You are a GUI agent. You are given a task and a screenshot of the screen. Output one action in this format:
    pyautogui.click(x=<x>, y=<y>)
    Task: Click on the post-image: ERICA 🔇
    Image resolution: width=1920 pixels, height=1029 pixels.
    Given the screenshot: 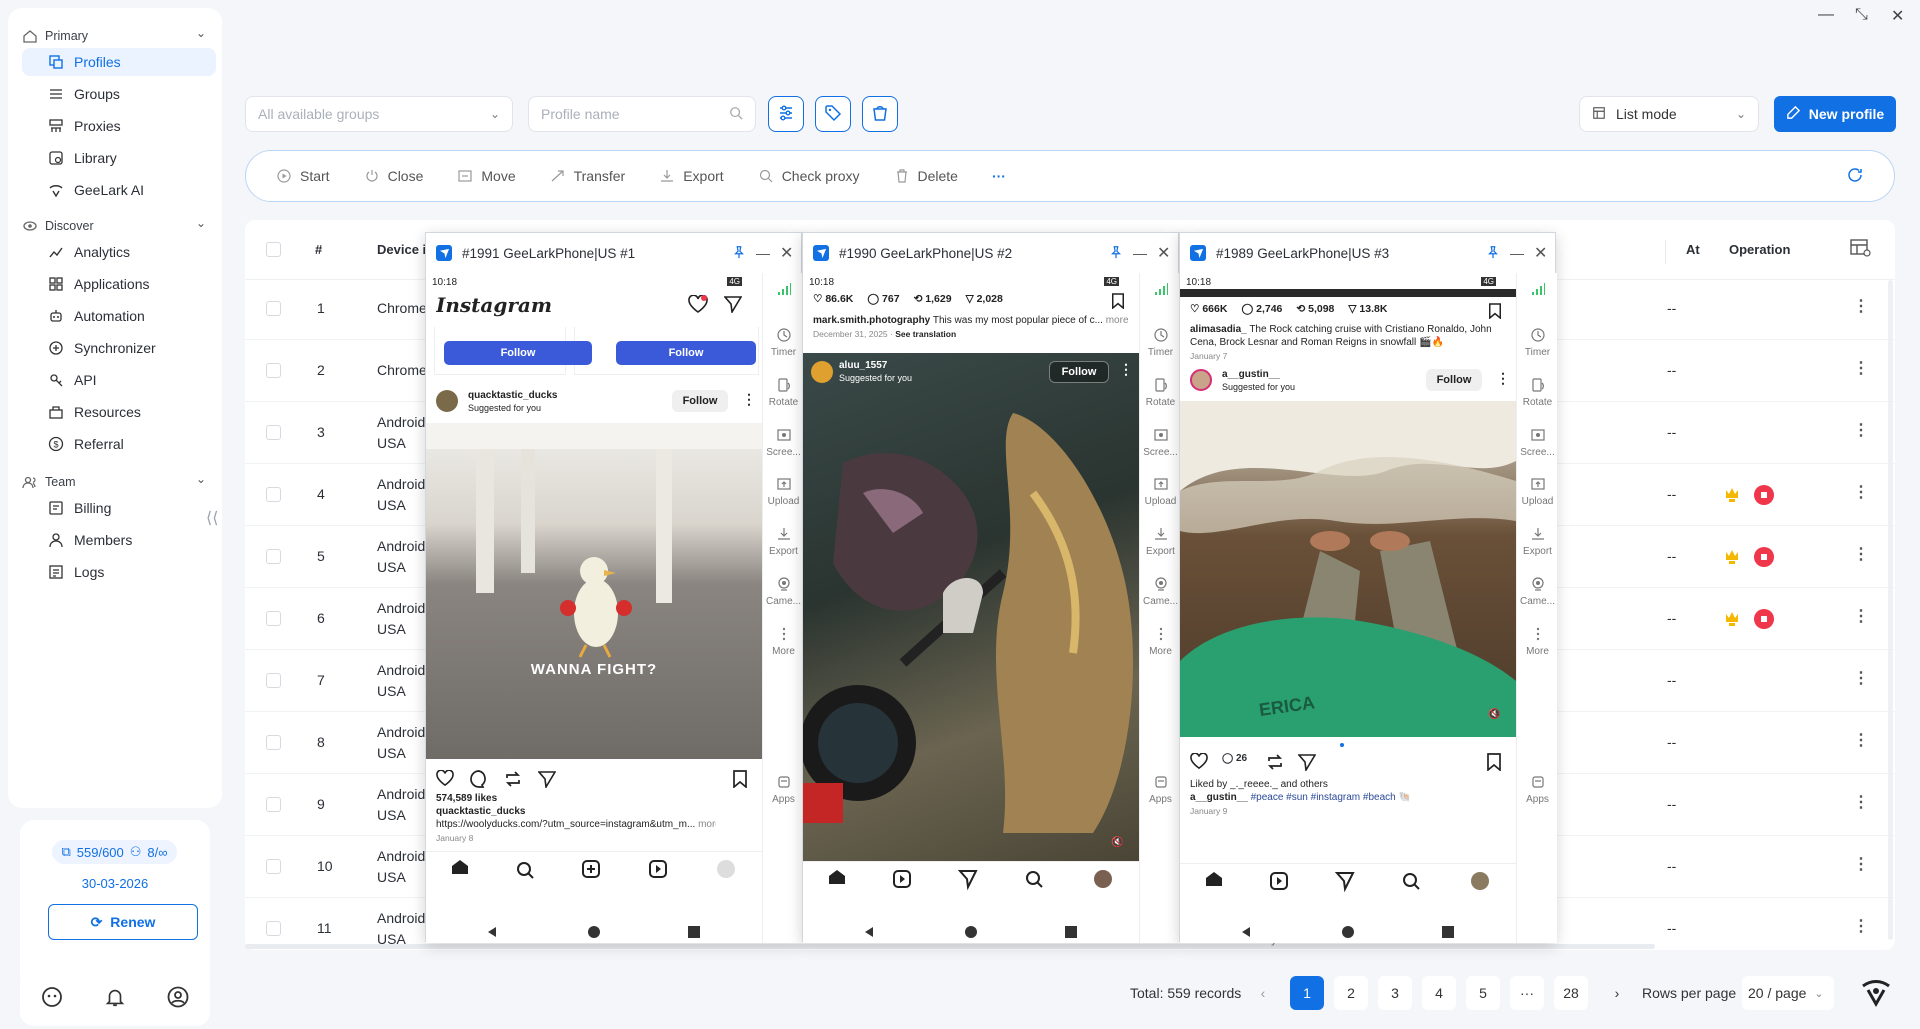 What is the action you would take?
    pyautogui.click(x=1348, y=569)
    